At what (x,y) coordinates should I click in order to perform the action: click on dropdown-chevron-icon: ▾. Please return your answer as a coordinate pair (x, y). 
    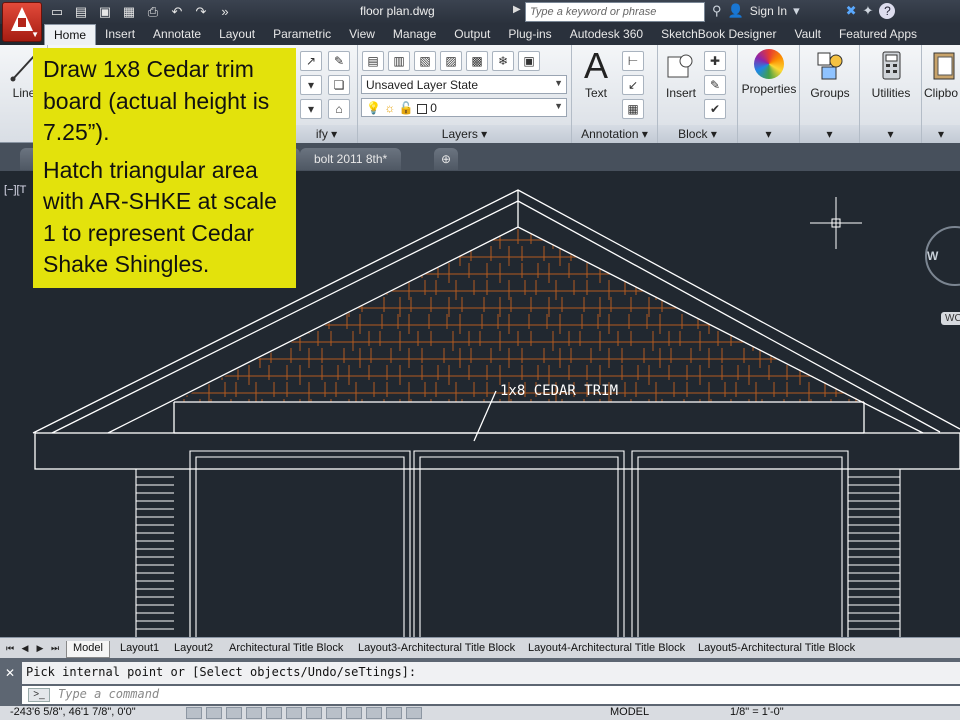
    Looking at the image, I should click on (796, 11).